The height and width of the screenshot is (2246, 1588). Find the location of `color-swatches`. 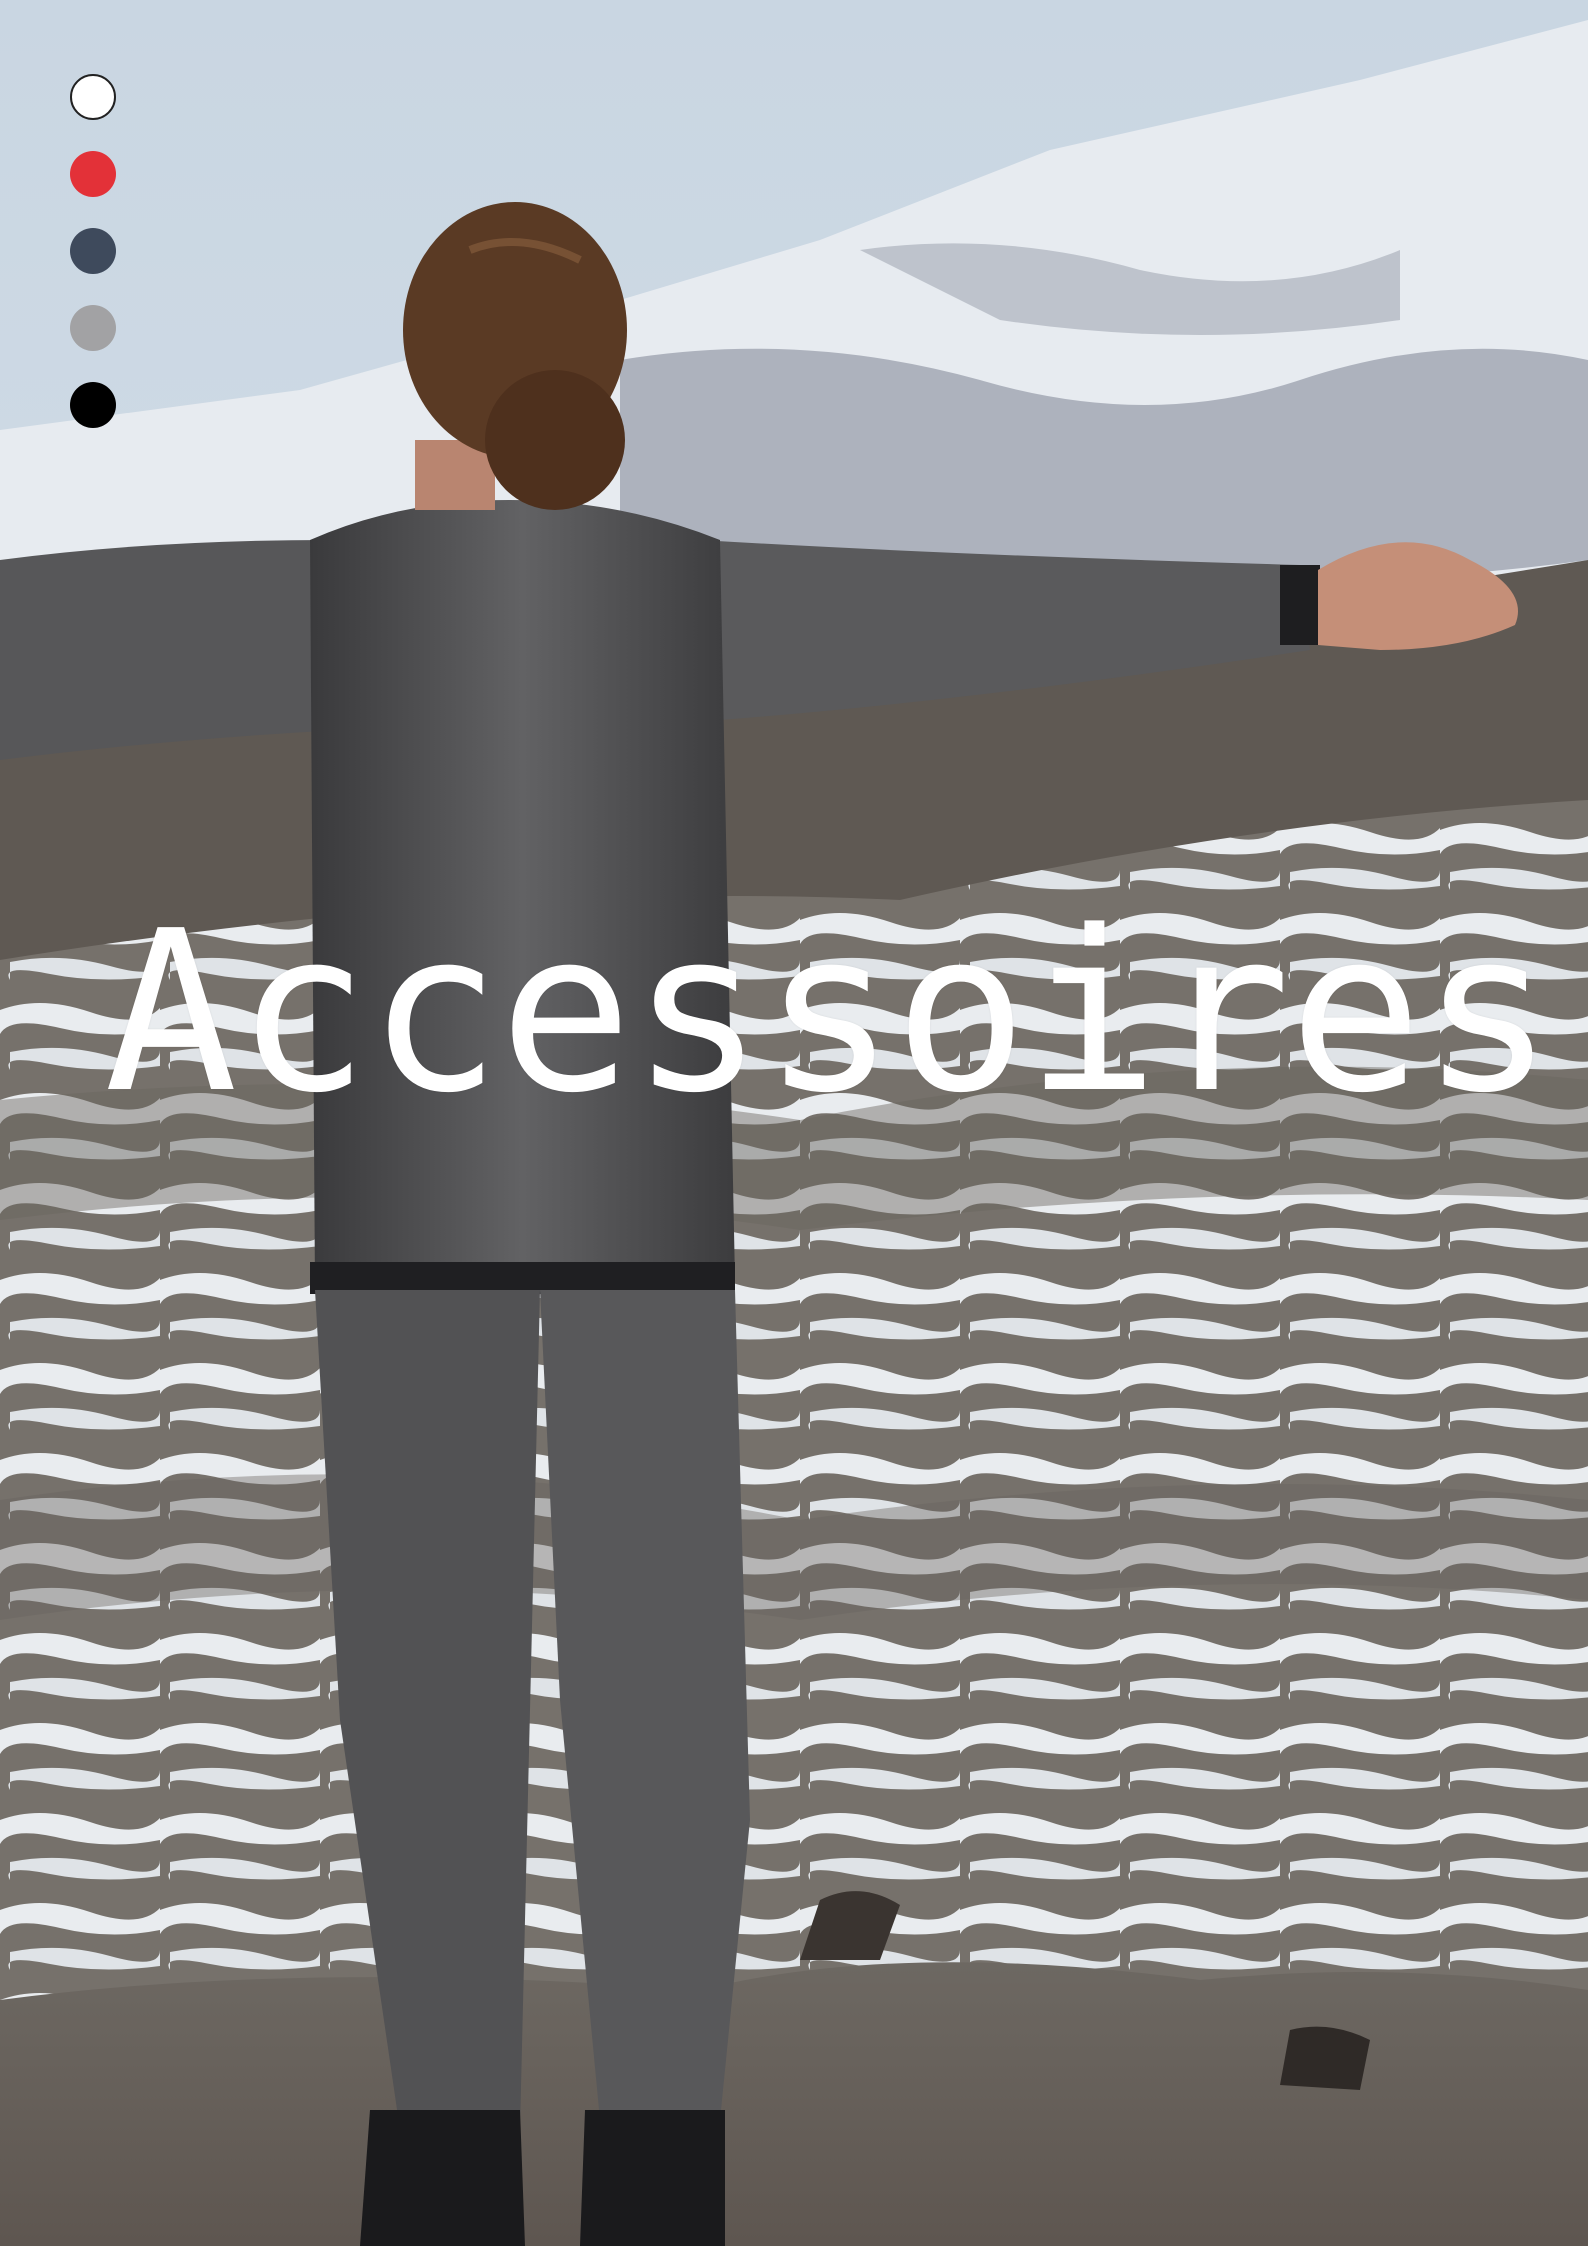

color-swatches is located at coordinates (95, 266).